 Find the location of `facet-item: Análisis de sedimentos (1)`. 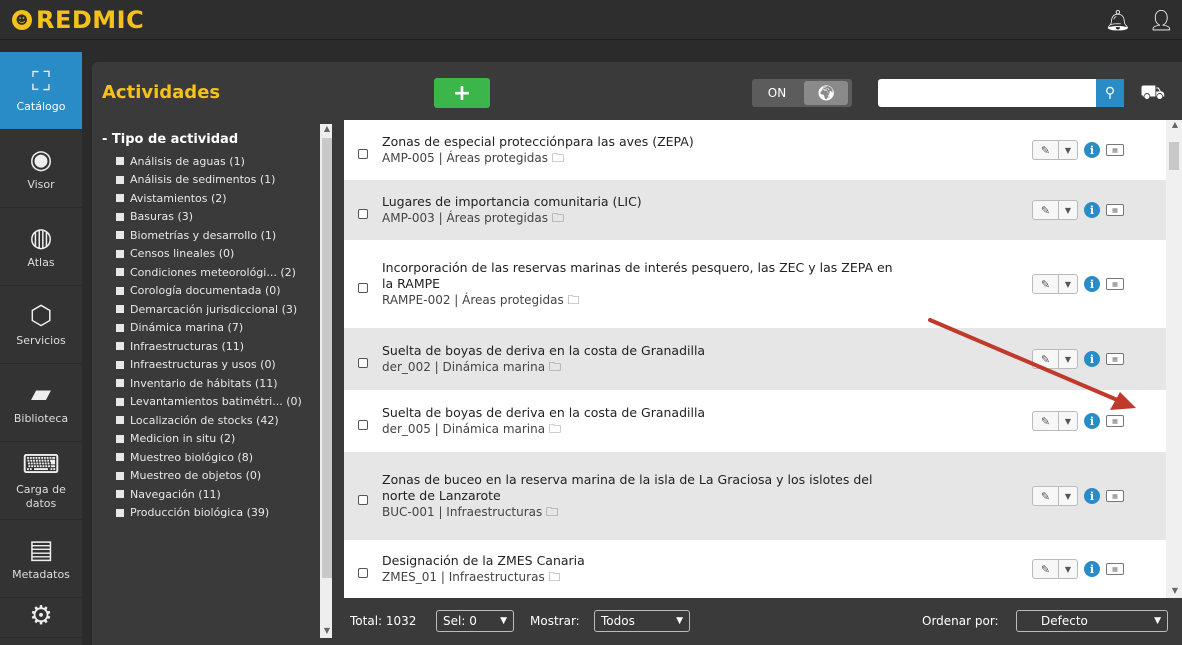

facet-item: Análisis de sedimentos (1) is located at coordinates (221, 180).